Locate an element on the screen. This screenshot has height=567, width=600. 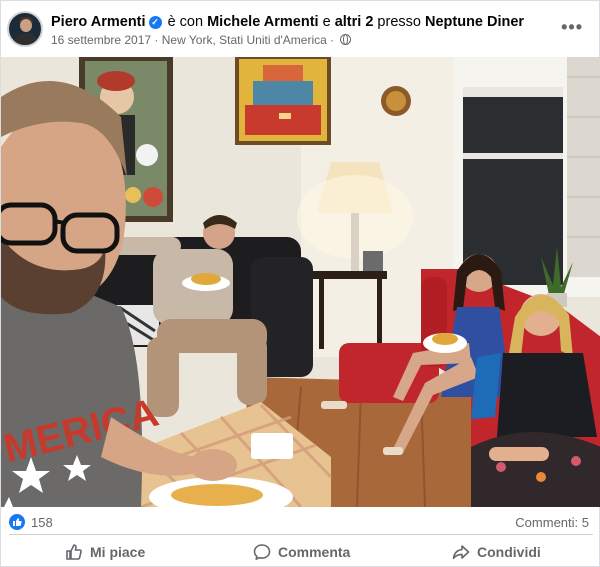
comment-button-label: Commenta is located at coordinates (314, 552).